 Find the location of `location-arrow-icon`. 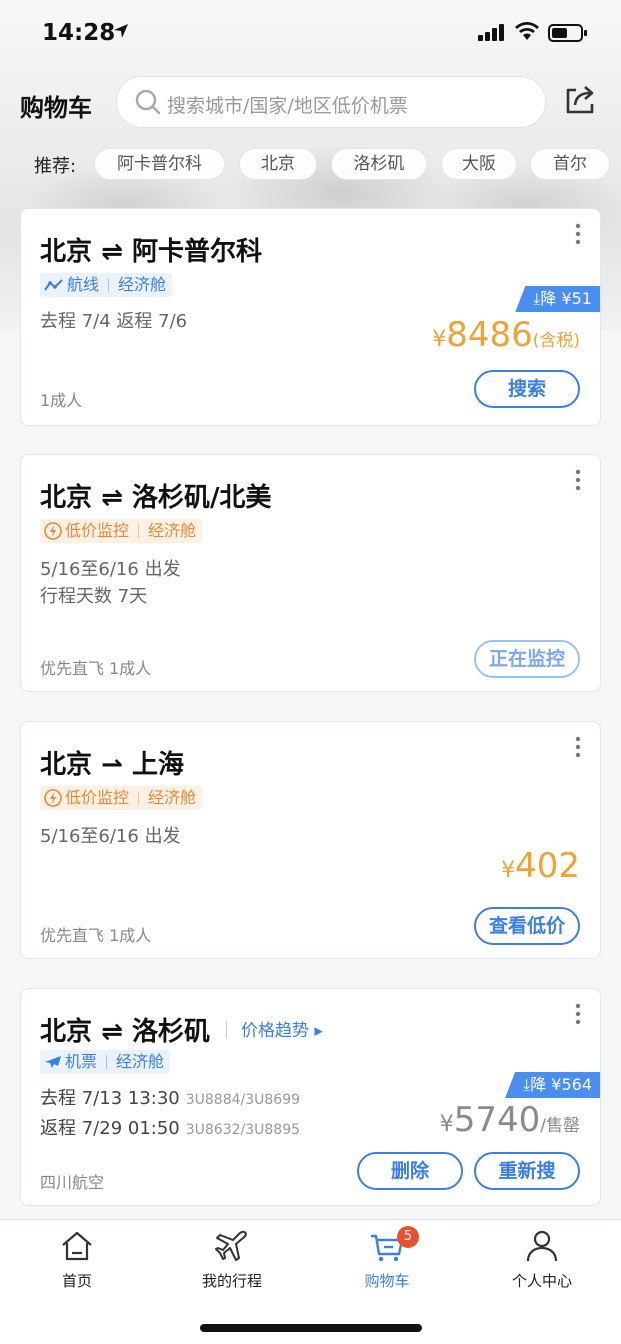

location-arrow-icon is located at coordinates (121, 31).